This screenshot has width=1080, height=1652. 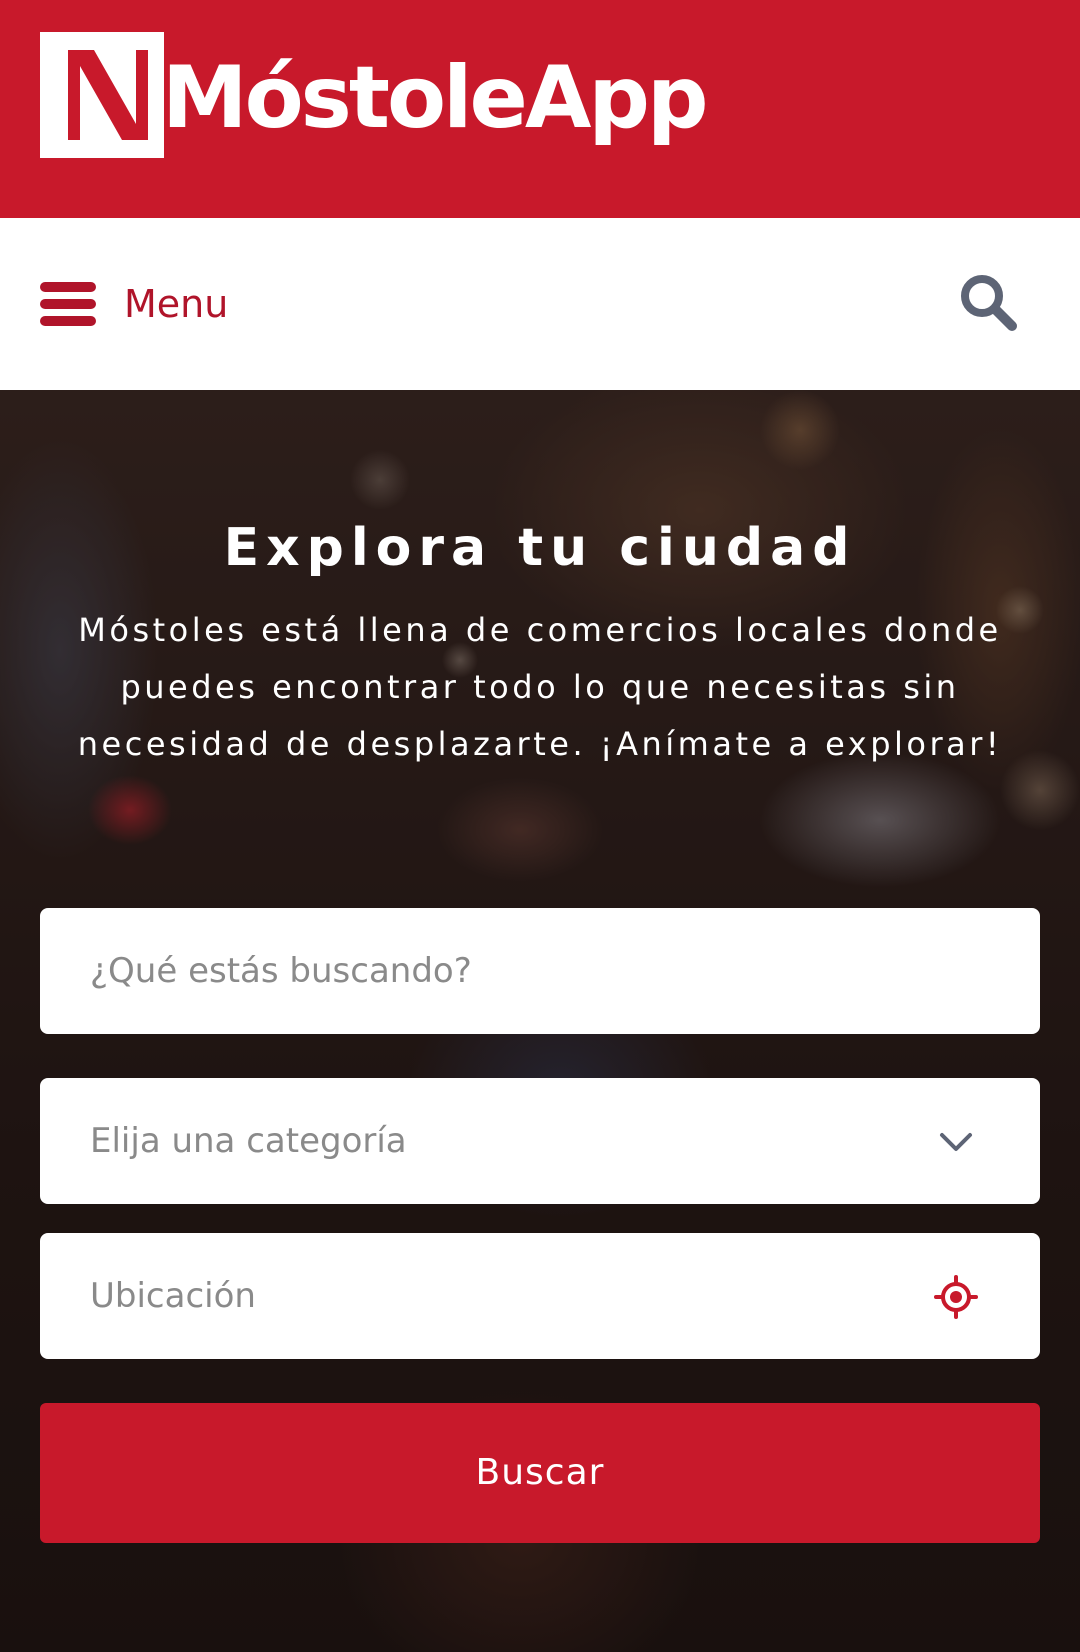 I want to click on buscar-button: Buscar, so click(x=540, y=1473).